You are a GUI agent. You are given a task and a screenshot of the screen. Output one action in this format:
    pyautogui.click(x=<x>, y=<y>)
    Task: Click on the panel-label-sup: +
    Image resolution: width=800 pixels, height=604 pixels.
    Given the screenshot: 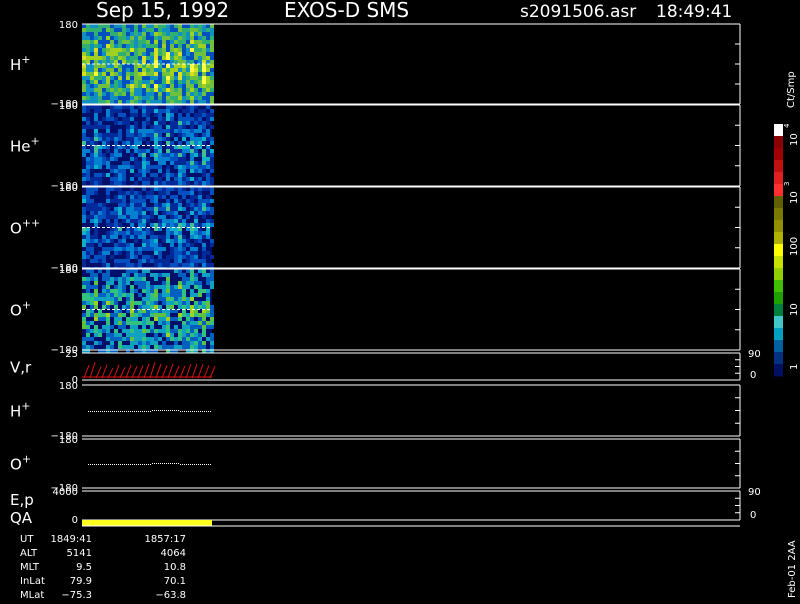 What is the action you would take?
    pyautogui.click(x=26, y=305)
    